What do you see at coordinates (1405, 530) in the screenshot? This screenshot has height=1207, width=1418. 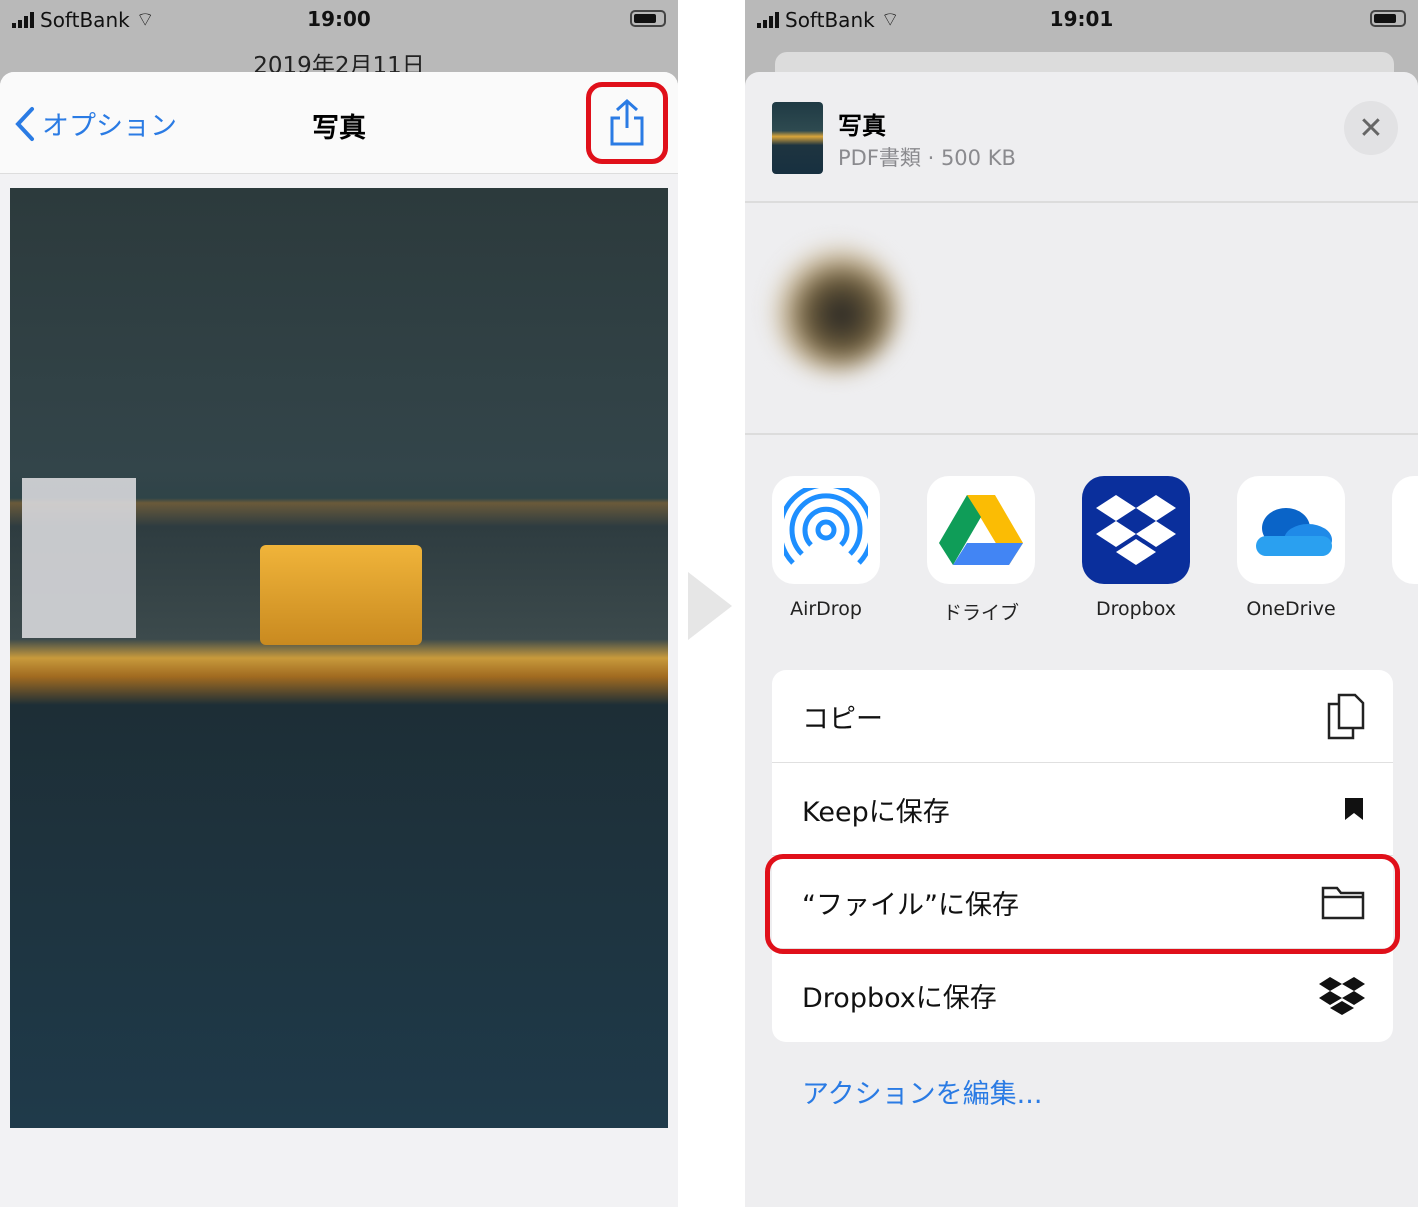 I see `evernote-icon: ●` at bounding box center [1405, 530].